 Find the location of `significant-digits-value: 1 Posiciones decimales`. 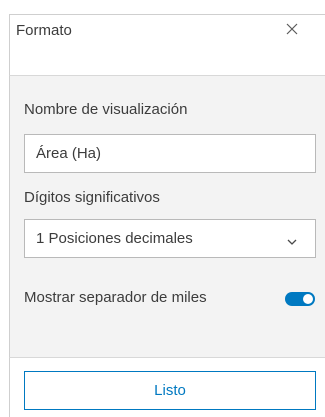

significant-digits-value: 1 Posiciones decimales is located at coordinates (114, 238).